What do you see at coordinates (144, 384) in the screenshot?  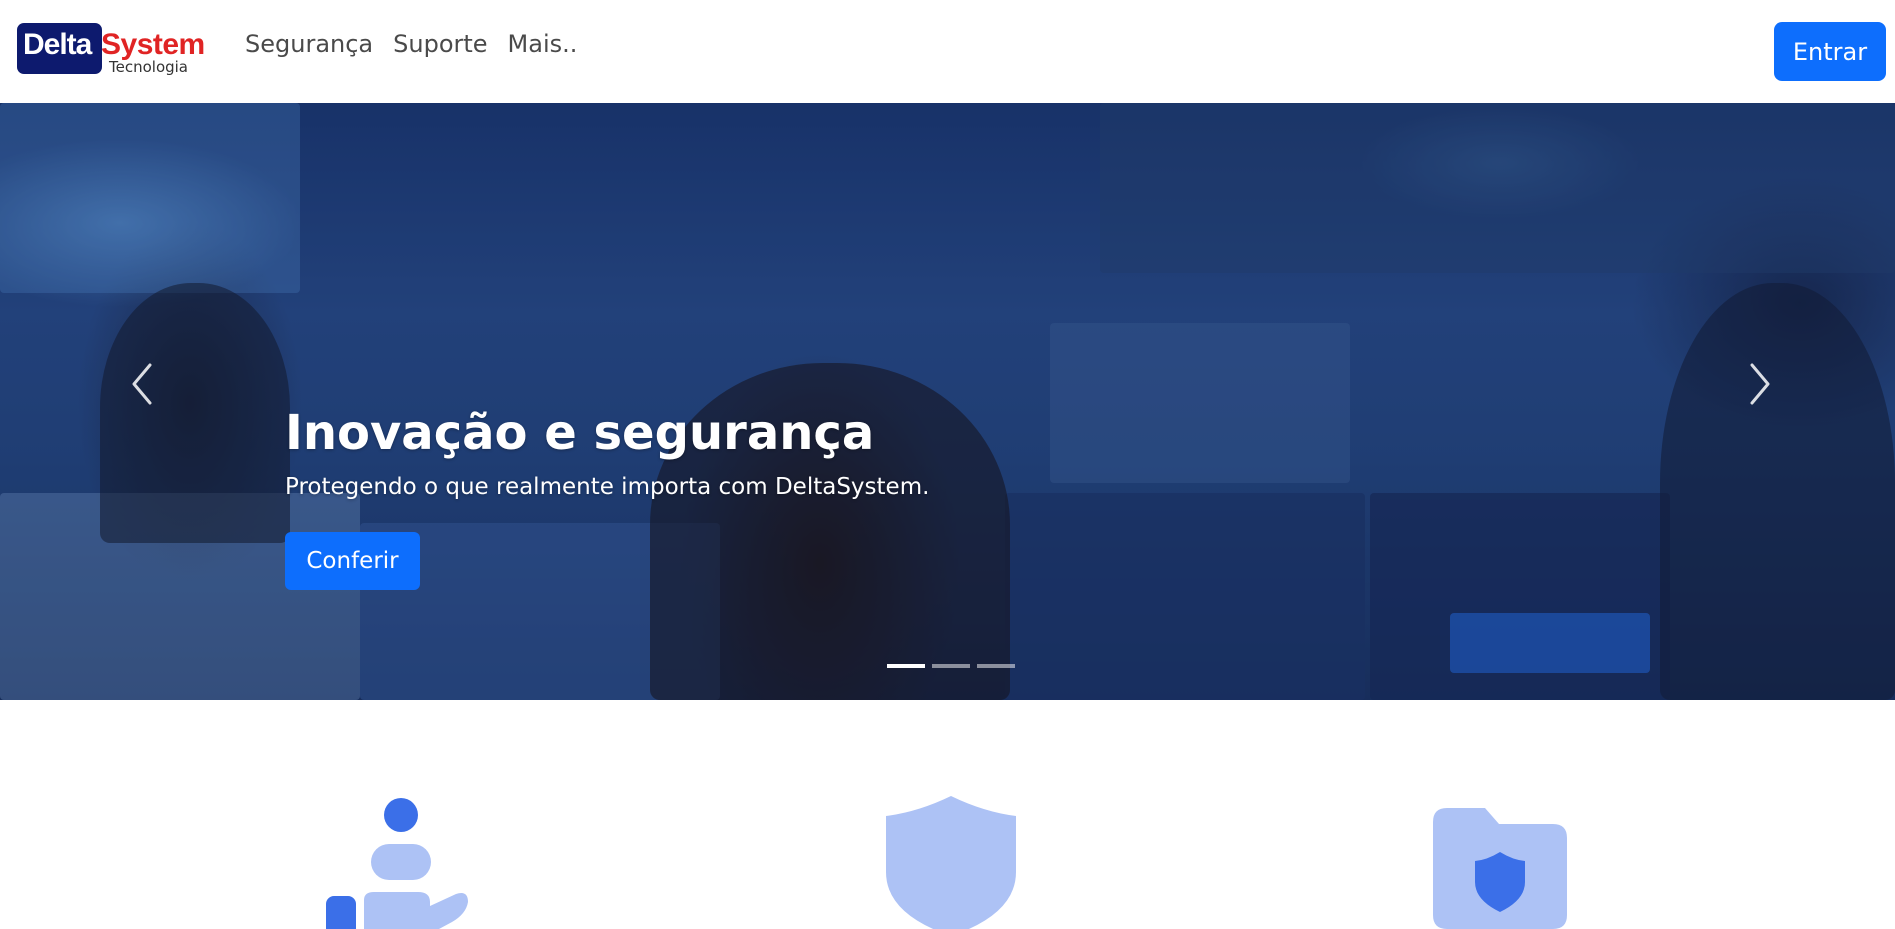 I see `chevron-left-icon` at bounding box center [144, 384].